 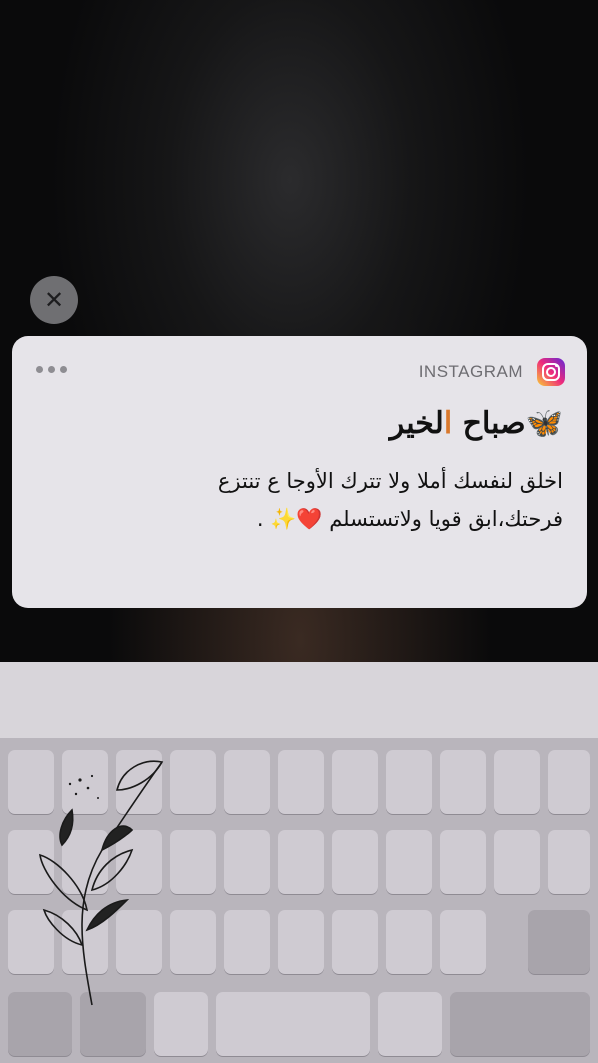 I want to click on close-button: ✕, so click(x=54, y=300).